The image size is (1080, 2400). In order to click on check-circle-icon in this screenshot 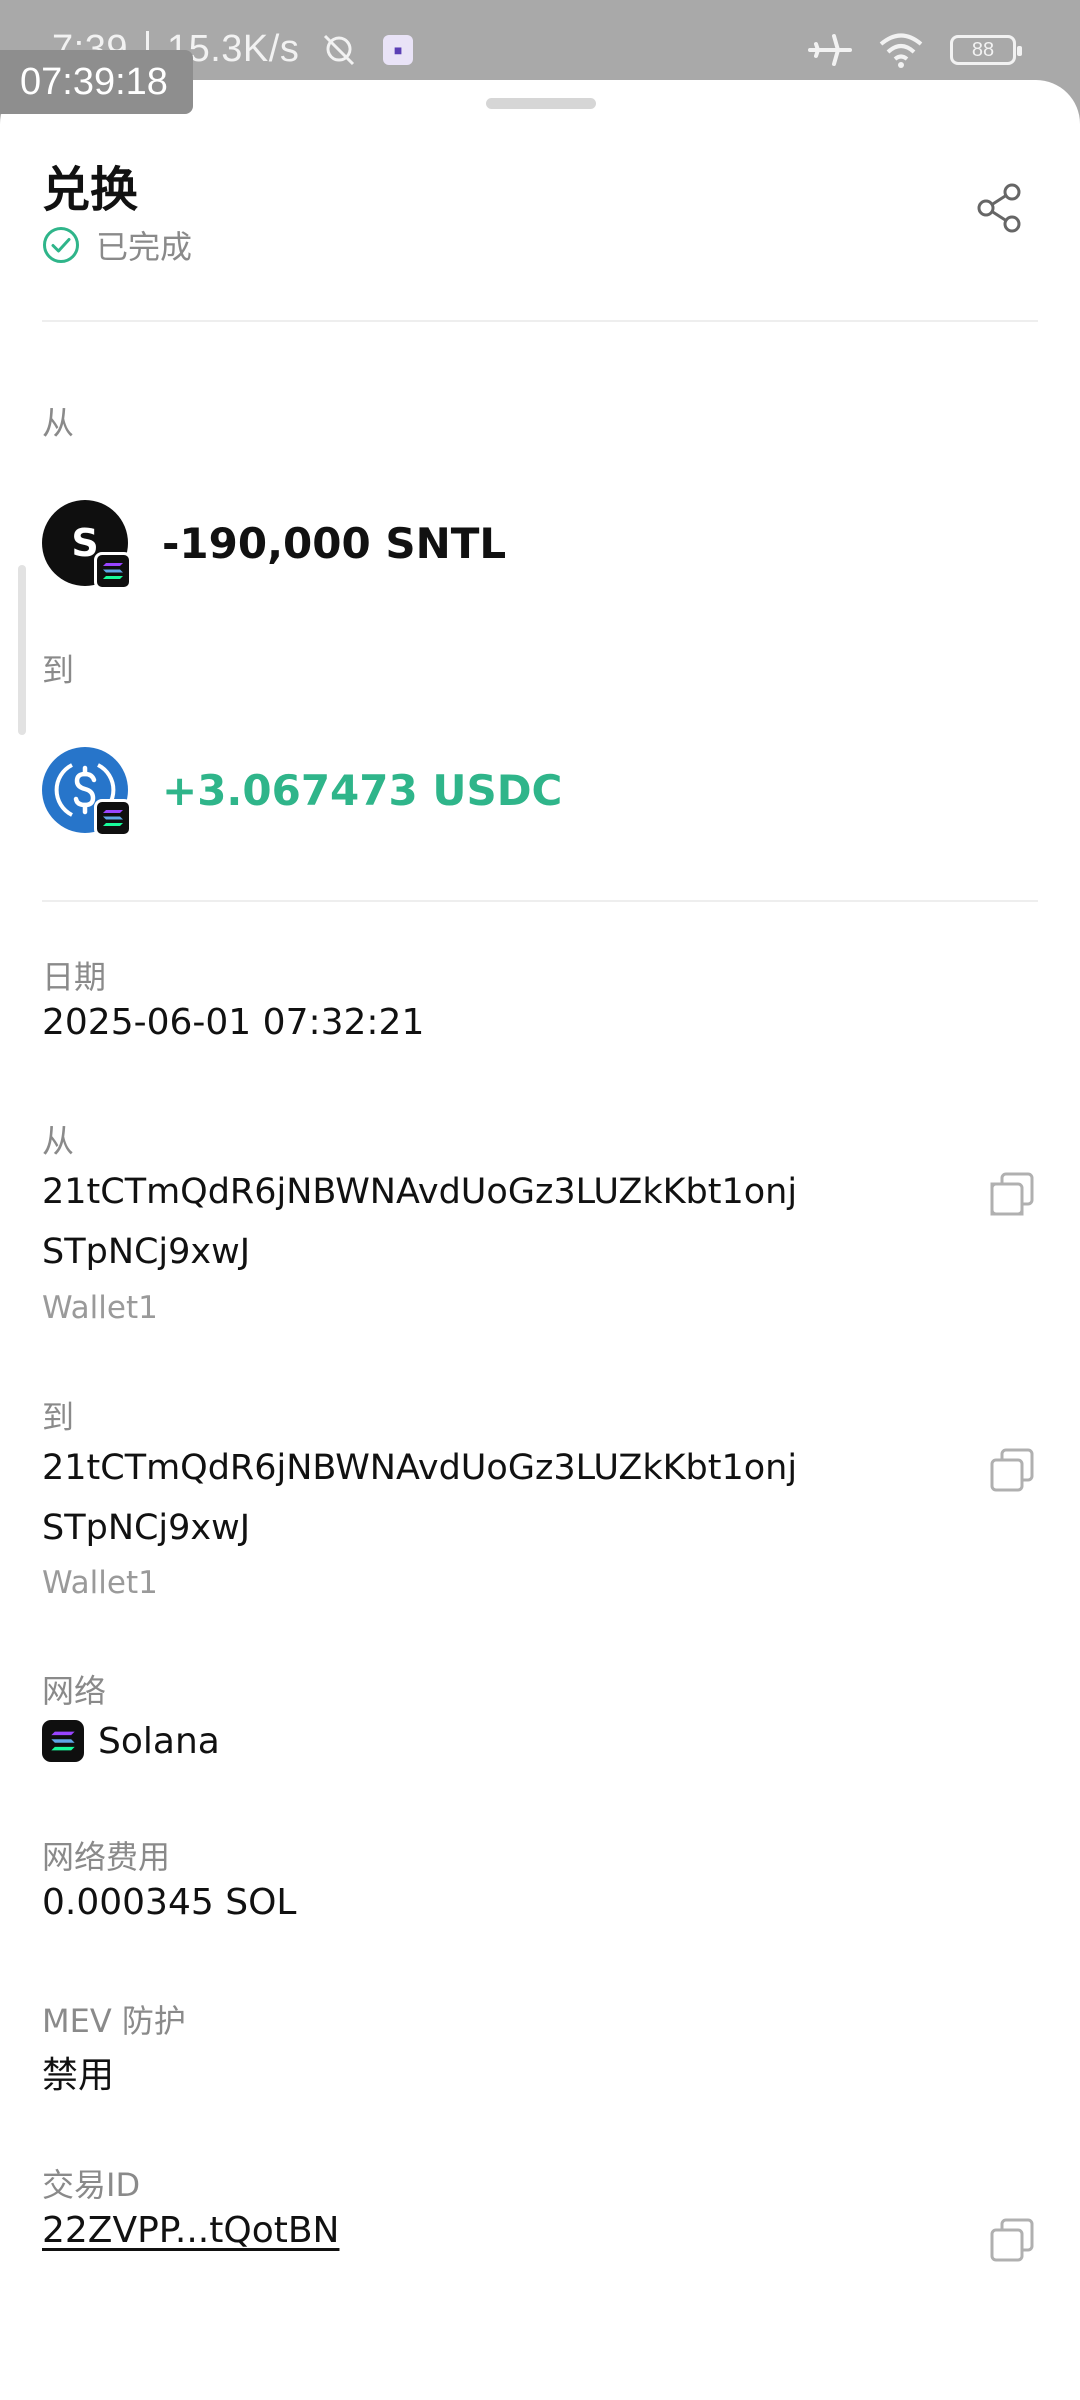, I will do `click(61, 245)`.